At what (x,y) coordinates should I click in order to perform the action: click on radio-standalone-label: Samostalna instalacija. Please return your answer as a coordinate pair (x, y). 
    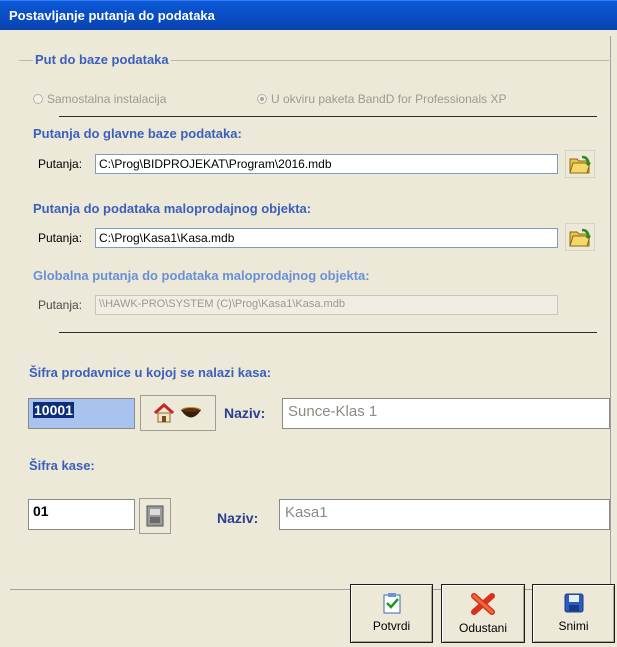
    Looking at the image, I should click on (107, 99).